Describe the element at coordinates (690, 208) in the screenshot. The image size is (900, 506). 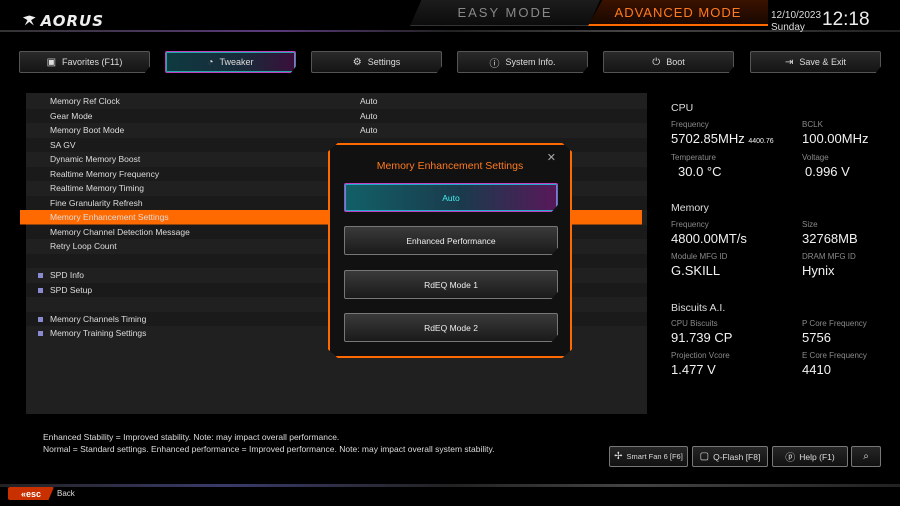
I see `memory-heading: Memory` at that location.